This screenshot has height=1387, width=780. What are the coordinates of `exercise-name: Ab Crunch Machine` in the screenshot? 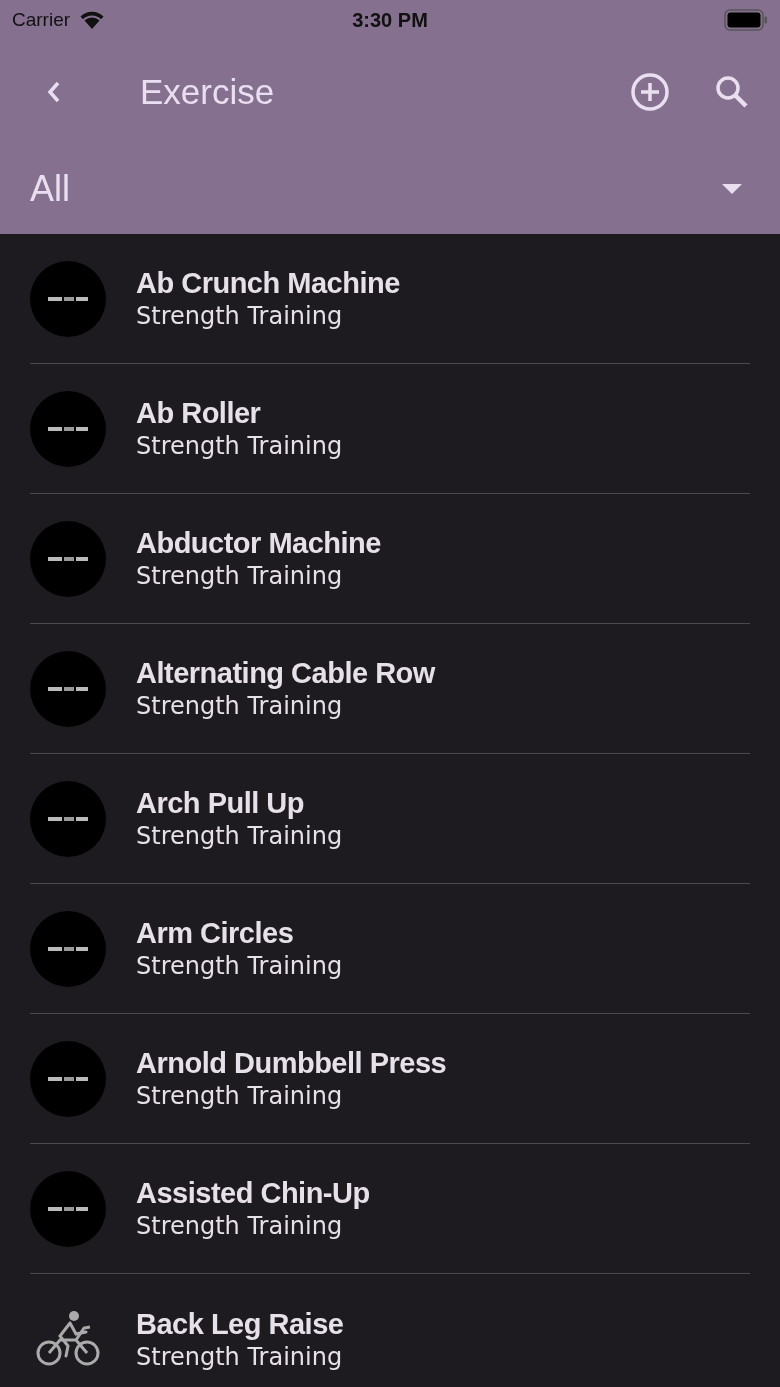 It's located at (268, 283).